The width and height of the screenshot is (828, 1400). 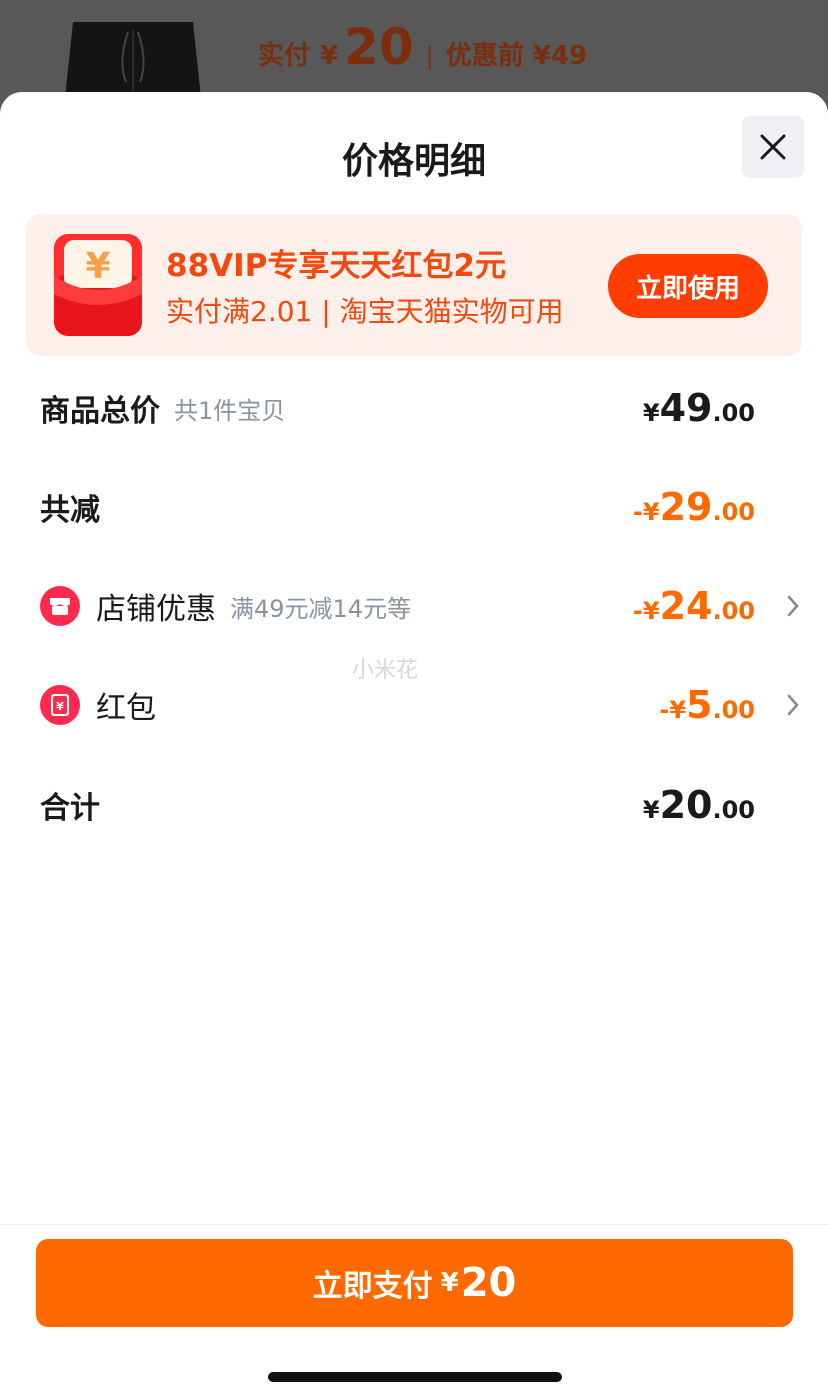 What do you see at coordinates (365, 311) in the screenshot?
I see `promo-subtitle: 实付满2.01 | 淘宝天猫实物可用` at bounding box center [365, 311].